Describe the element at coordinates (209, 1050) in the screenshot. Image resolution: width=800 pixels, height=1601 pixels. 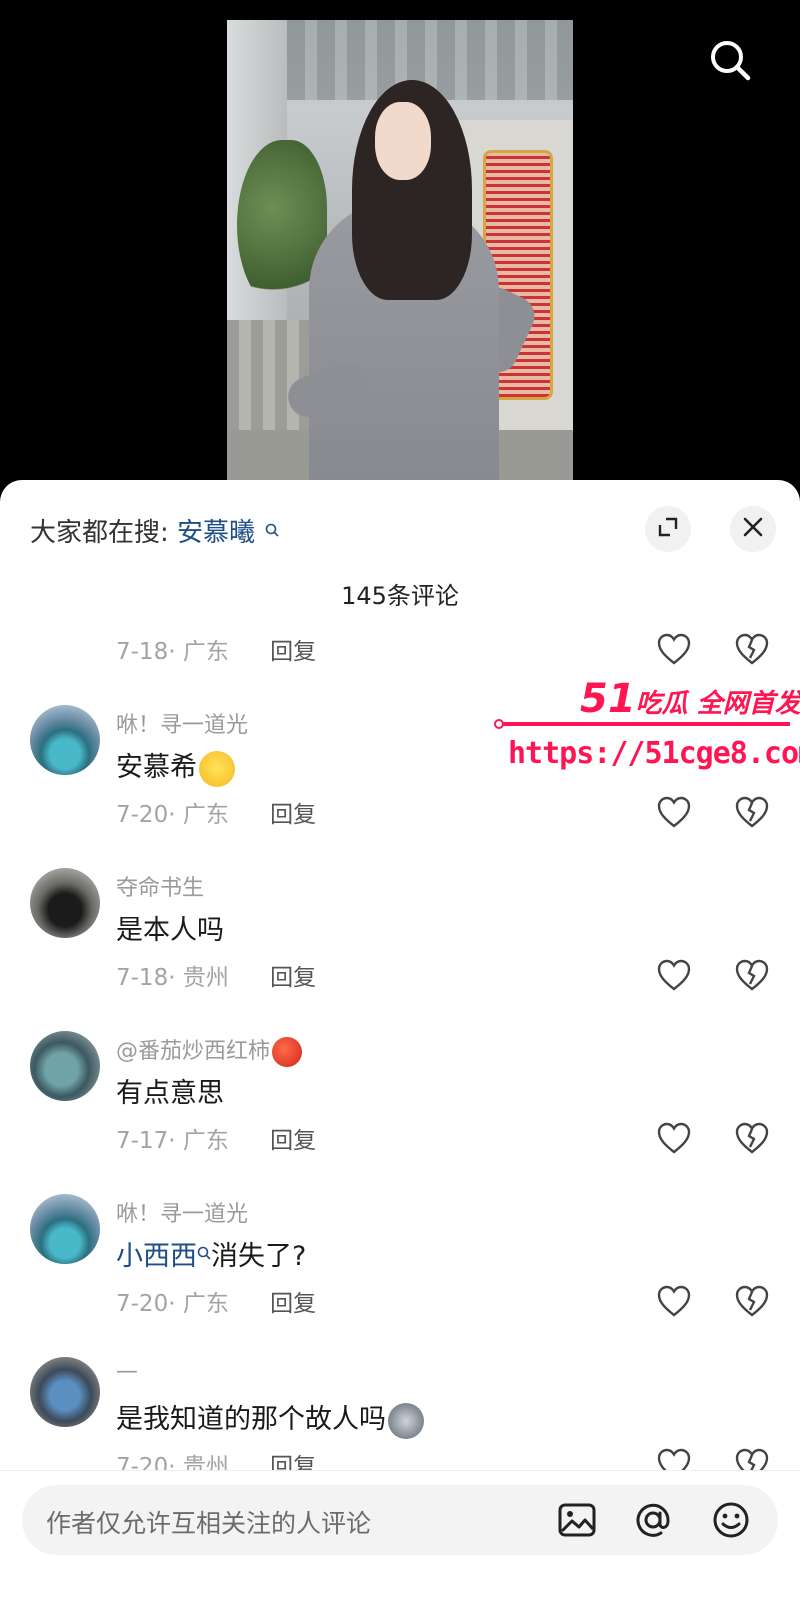
I see `comment-username: @番茄炒西红柿` at that location.